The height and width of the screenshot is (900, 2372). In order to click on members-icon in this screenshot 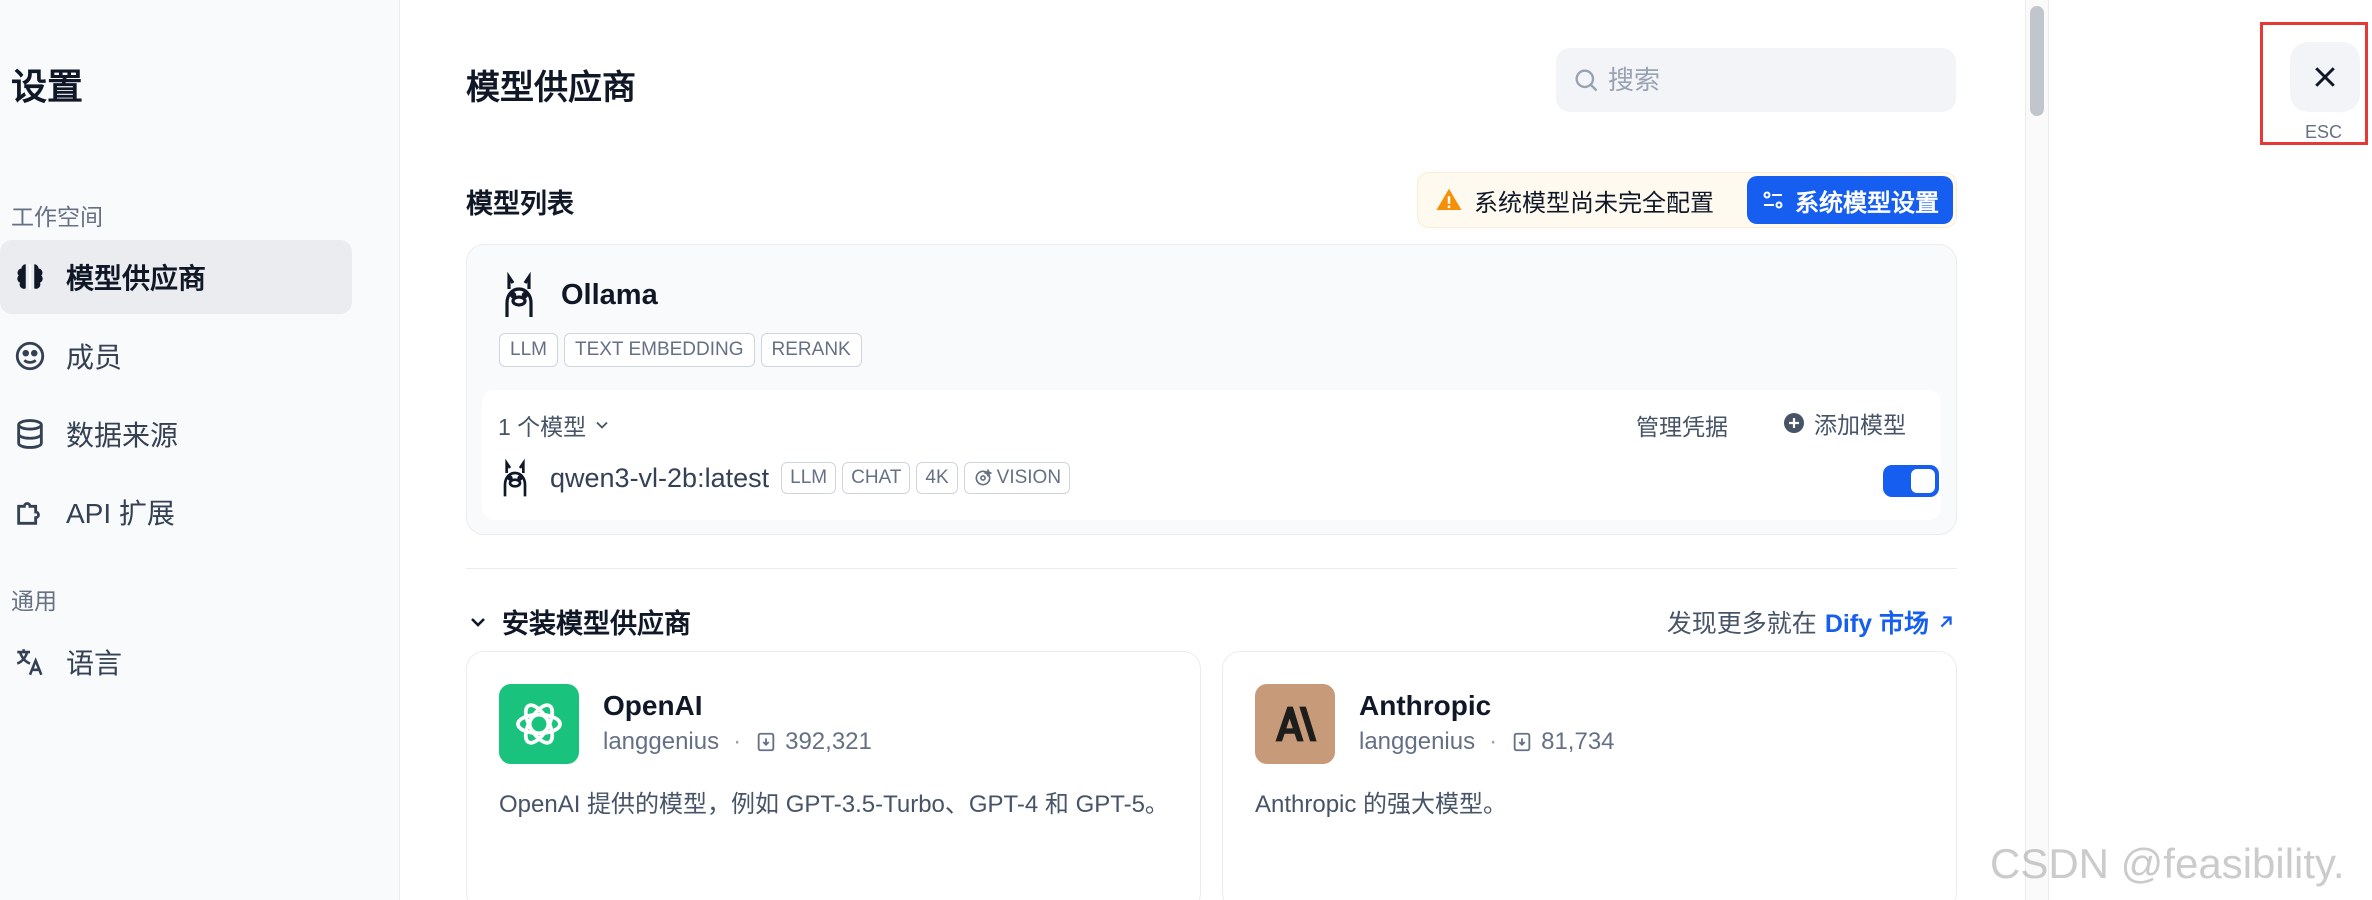, I will do `click(30, 356)`.